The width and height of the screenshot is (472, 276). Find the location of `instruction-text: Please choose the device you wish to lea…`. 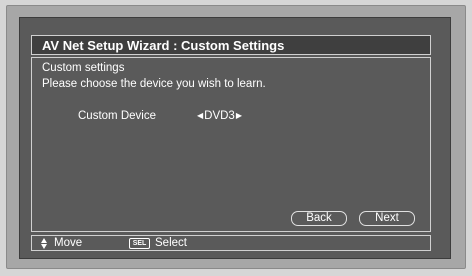

instruction-text: Please choose the device you wish to lea… is located at coordinates (154, 84).